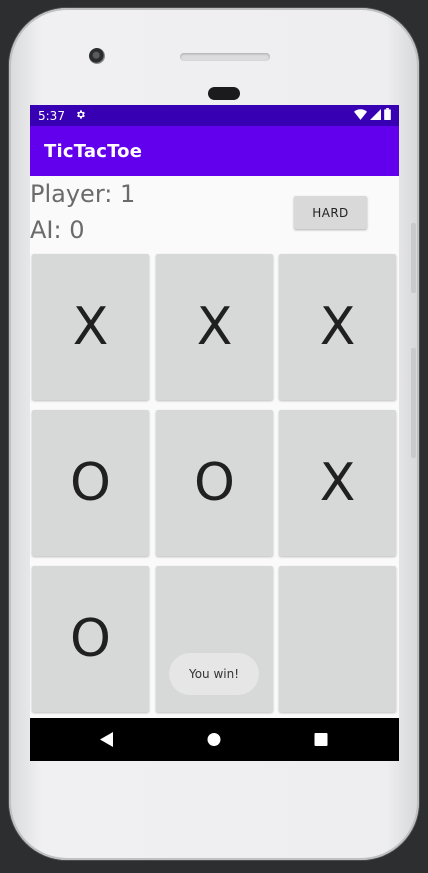 This screenshot has width=428, height=873. What do you see at coordinates (337, 327) in the screenshot?
I see `board-cell-2: X` at bounding box center [337, 327].